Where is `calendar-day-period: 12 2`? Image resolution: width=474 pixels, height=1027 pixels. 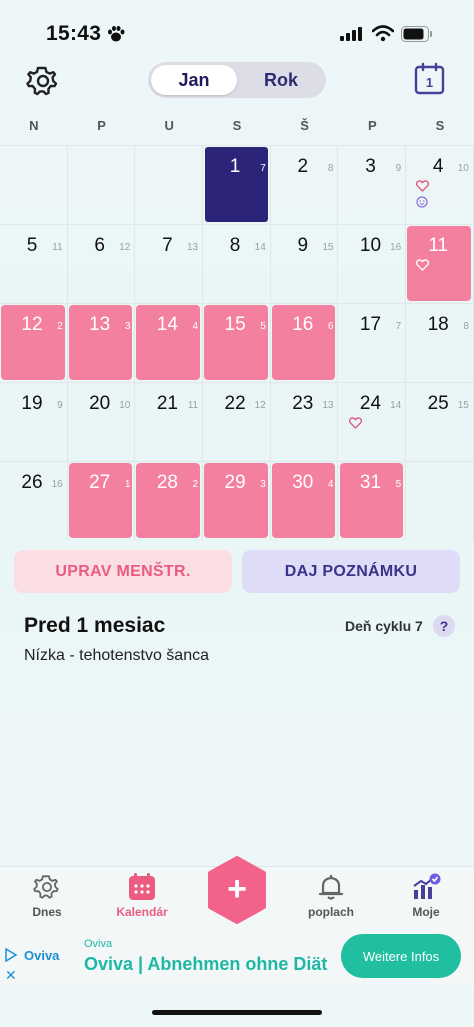
calendar-day-period: 12 2 is located at coordinates (34, 342).